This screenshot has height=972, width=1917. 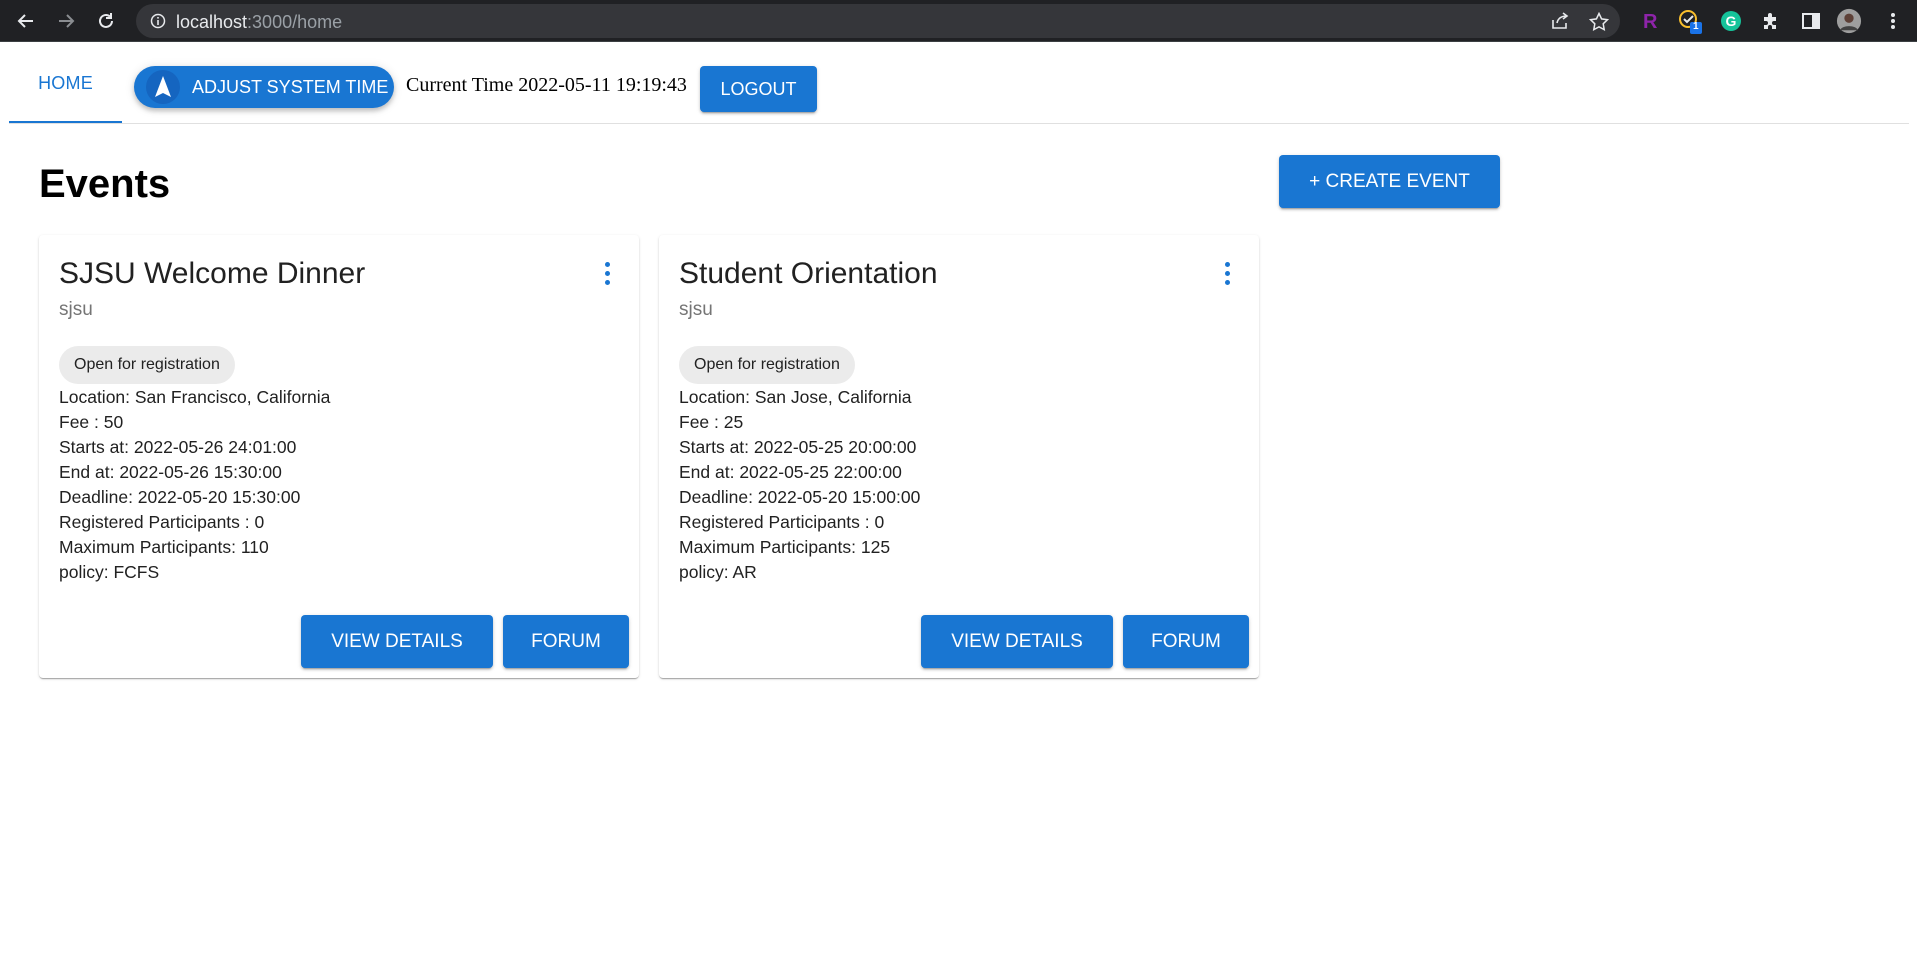 I want to click on current-time-text: Current Time 2022-05-11 19:19:43, so click(x=546, y=85).